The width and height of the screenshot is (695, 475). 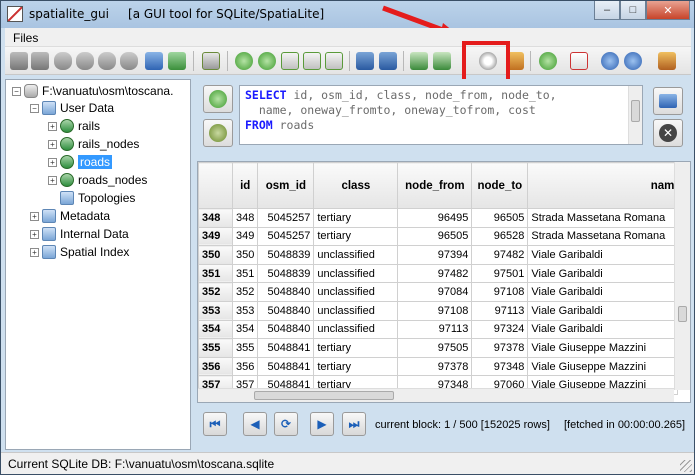 What do you see at coordinates (435, 310) in the screenshot?
I see `cell-node-from: 97108` at bounding box center [435, 310].